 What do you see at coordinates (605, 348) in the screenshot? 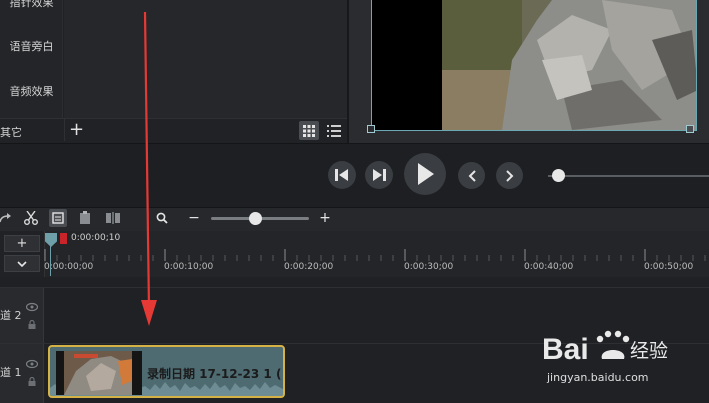
I see `baidu-jingyan-watermark: Bai 经验` at bounding box center [605, 348].